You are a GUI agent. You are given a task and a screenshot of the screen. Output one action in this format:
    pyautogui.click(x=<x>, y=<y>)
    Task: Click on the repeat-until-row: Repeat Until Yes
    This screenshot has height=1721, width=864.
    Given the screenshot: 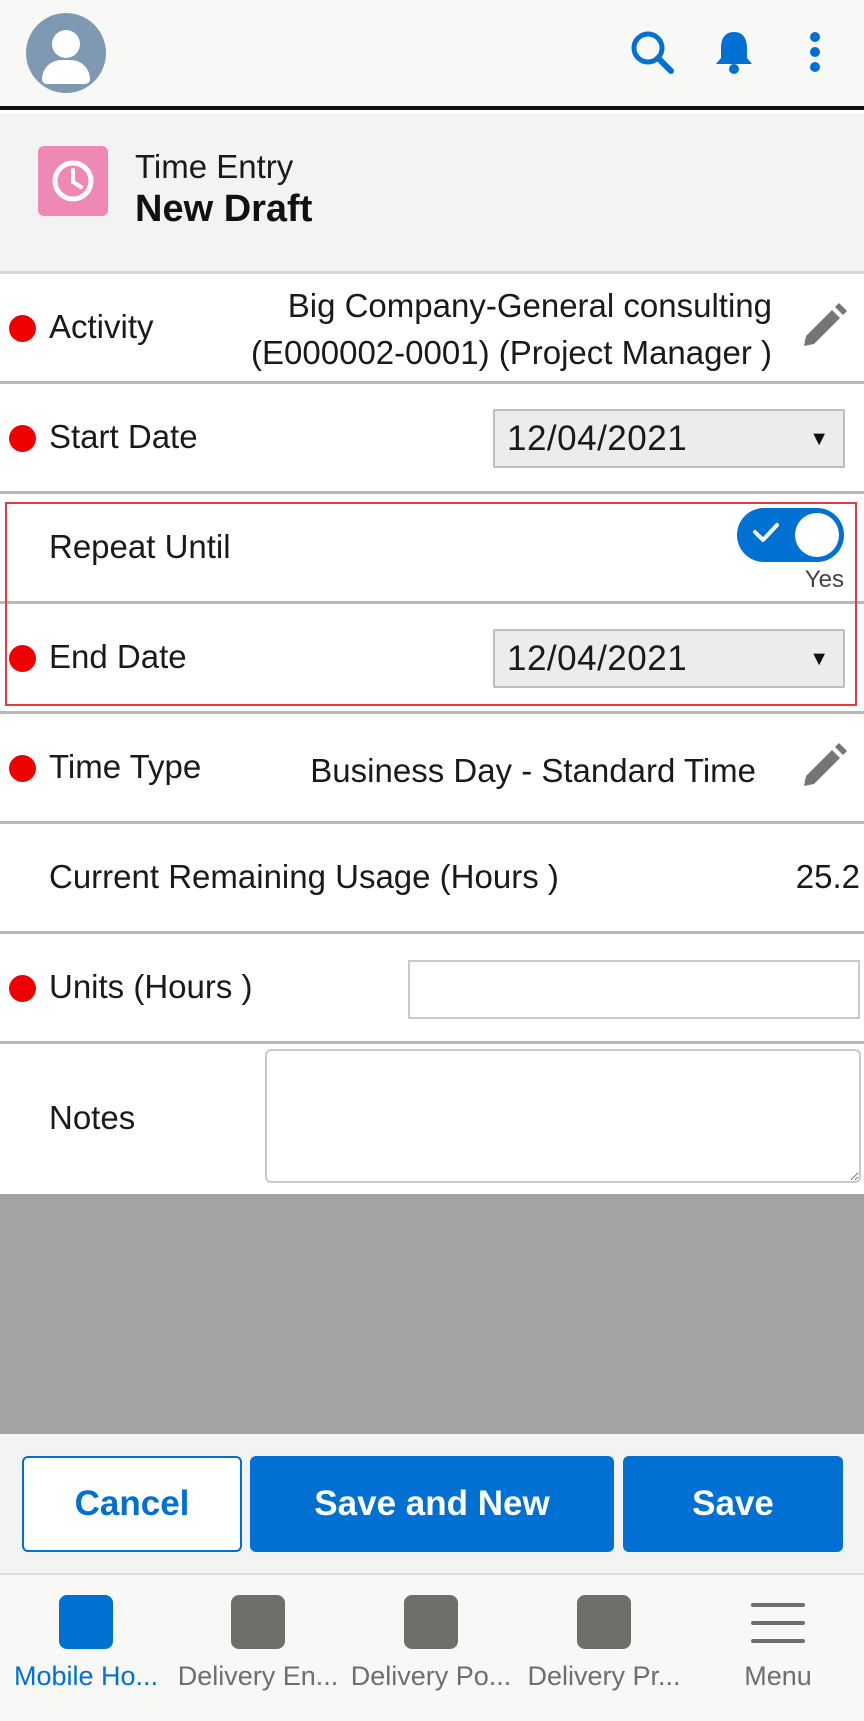 What is the action you would take?
    pyautogui.click(x=432, y=549)
    